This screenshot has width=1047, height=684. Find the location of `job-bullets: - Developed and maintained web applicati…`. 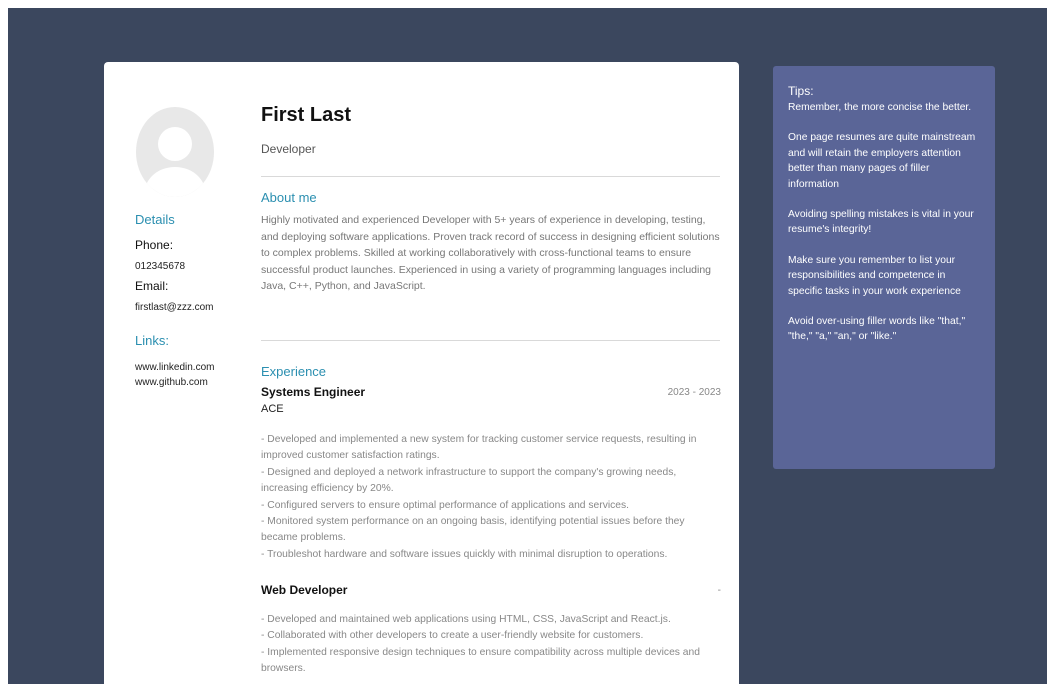

job-bullets: - Developed and maintained web applicati… is located at coordinates (480, 644).